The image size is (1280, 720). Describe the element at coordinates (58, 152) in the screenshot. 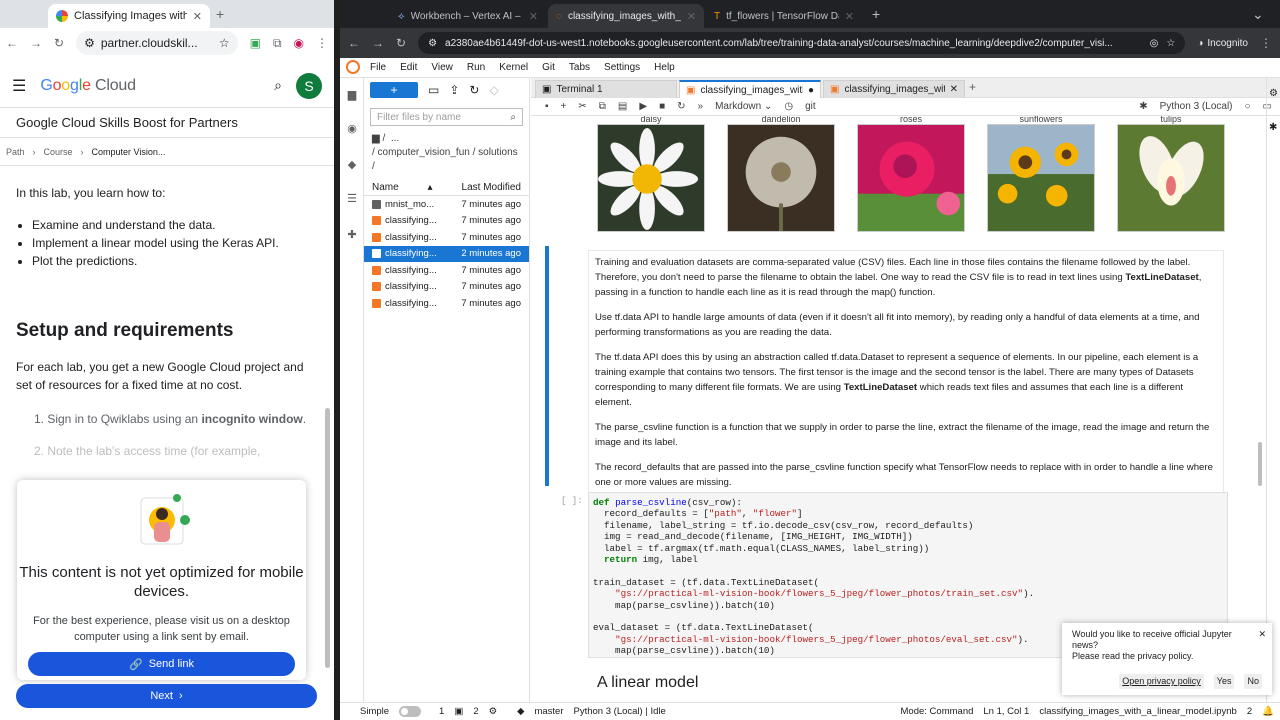

I see `breadcrumb-course: Course` at that location.